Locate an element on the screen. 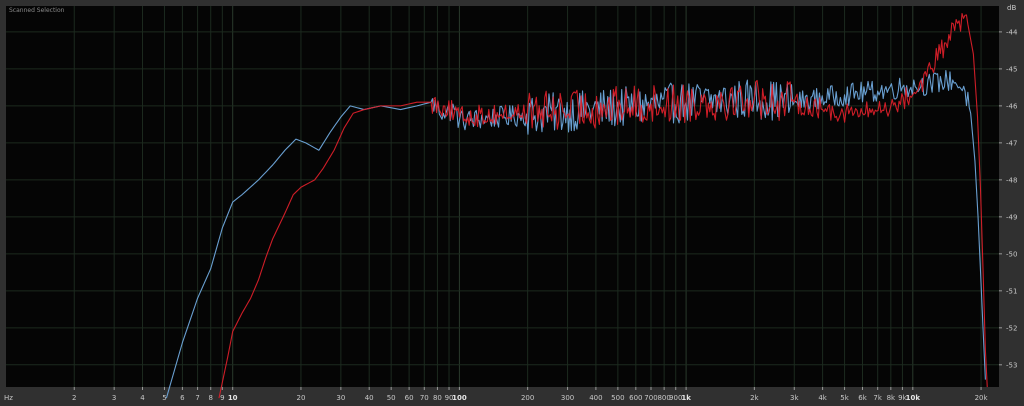 The height and width of the screenshot is (406, 1024). x-tick-label: 20k is located at coordinates (982, 398).